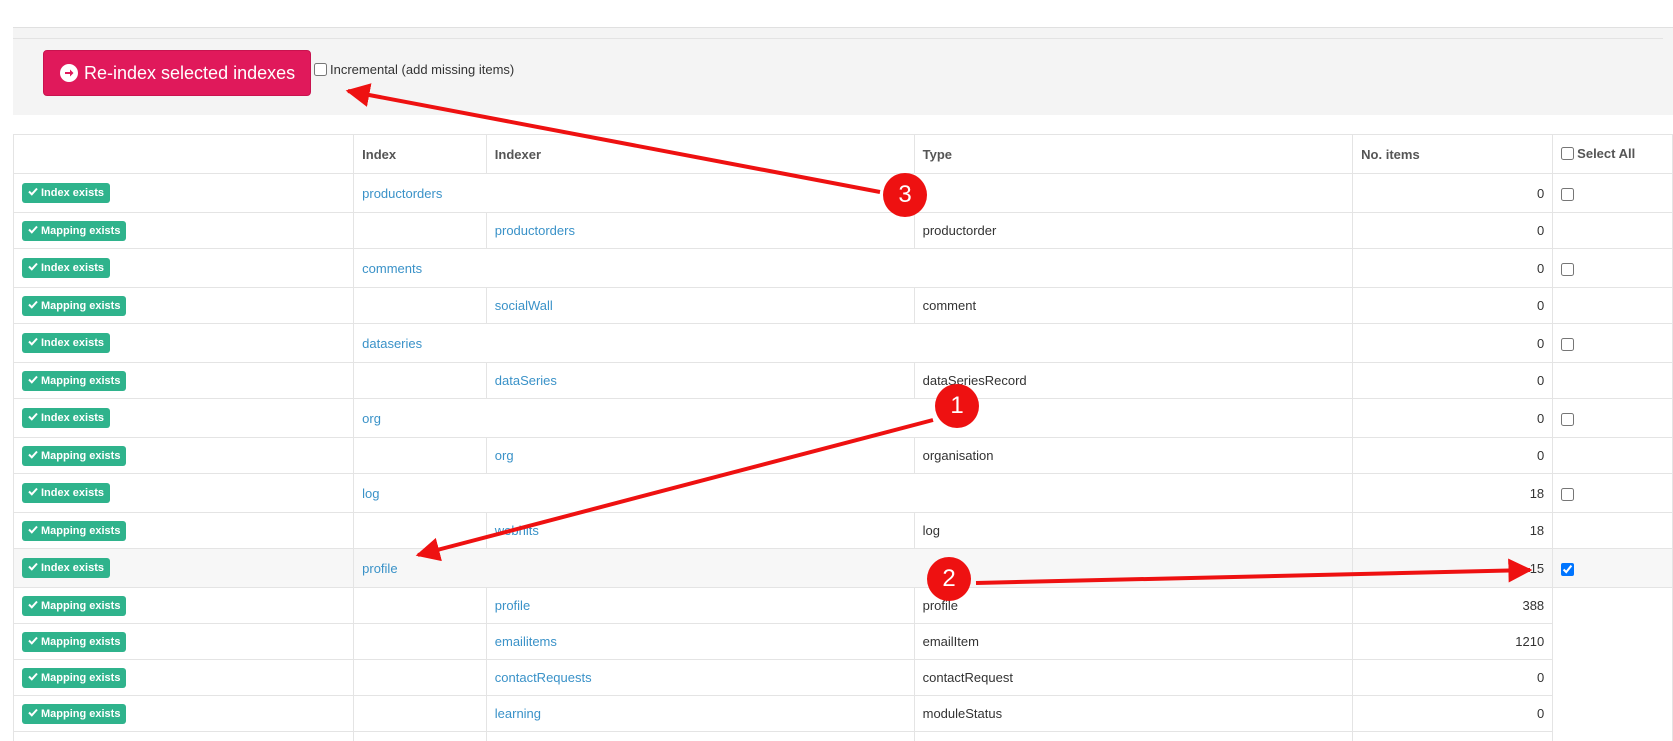 The height and width of the screenshot is (741, 1673). What do you see at coordinates (422, 69) in the screenshot?
I see `incremental-label: Incremental (add missing items)` at bounding box center [422, 69].